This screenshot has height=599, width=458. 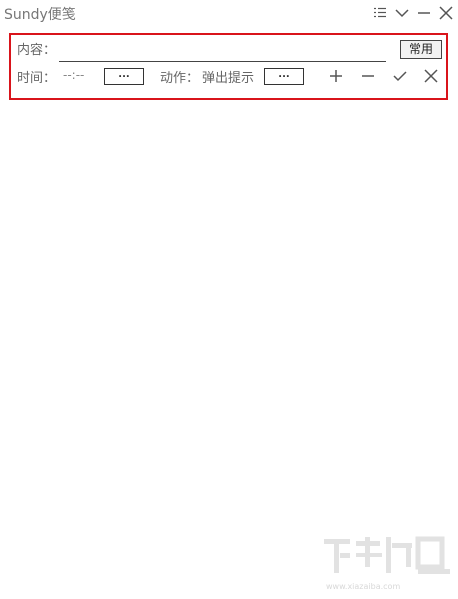 I want to click on plus-icon, so click(x=336, y=76).